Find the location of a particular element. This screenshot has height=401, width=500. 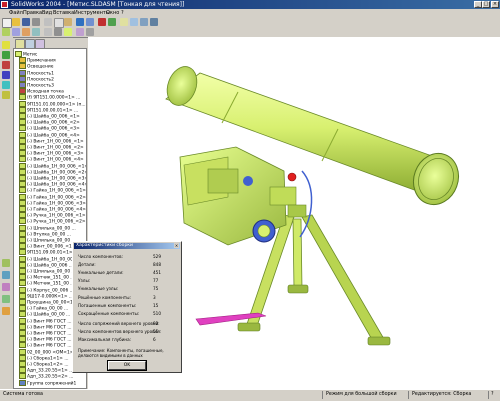

tree-item: (-) Ручка_1Н_00_006_<1> is located at coordinates (52, 215).